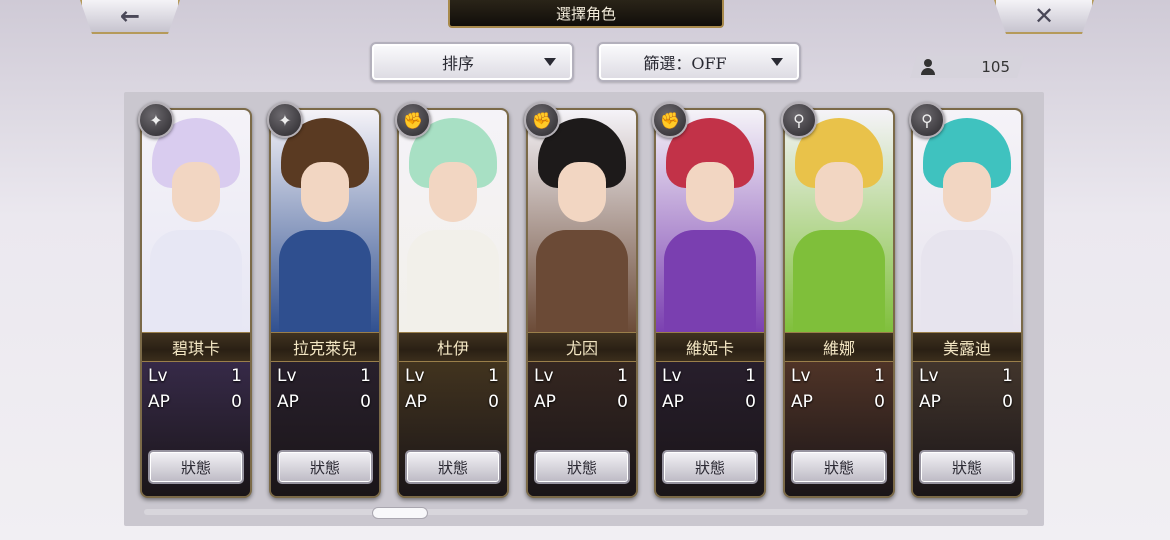 The width and height of the screenshot is (1170, 540). I want to click on character-card: 維婭卡 Lv 1 AP 0 狀態, so click(710, 303).